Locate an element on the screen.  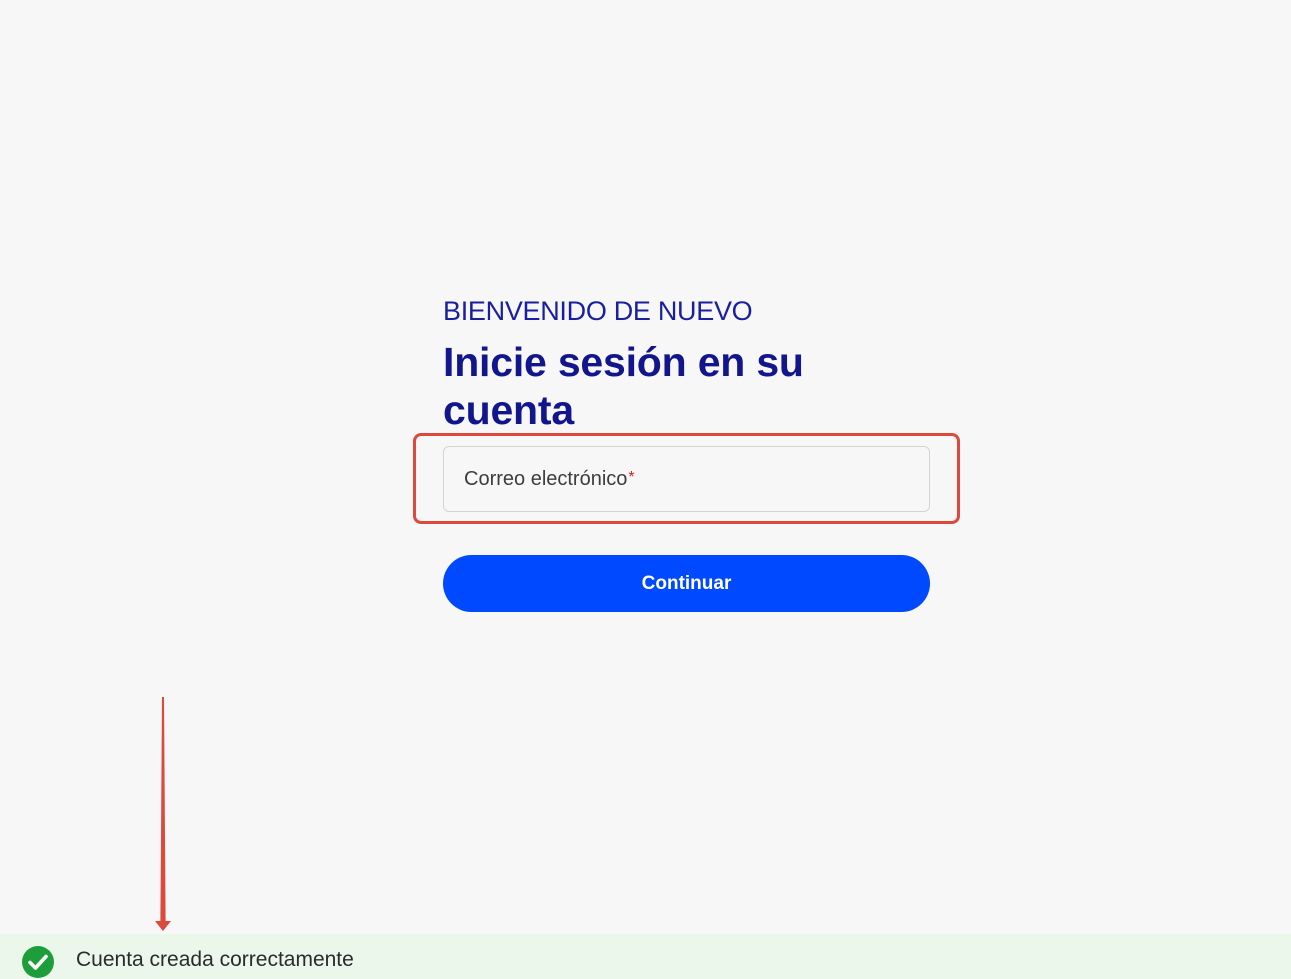
toast-message: Cuenta creada correctamente is located at coordinates (215, 959).